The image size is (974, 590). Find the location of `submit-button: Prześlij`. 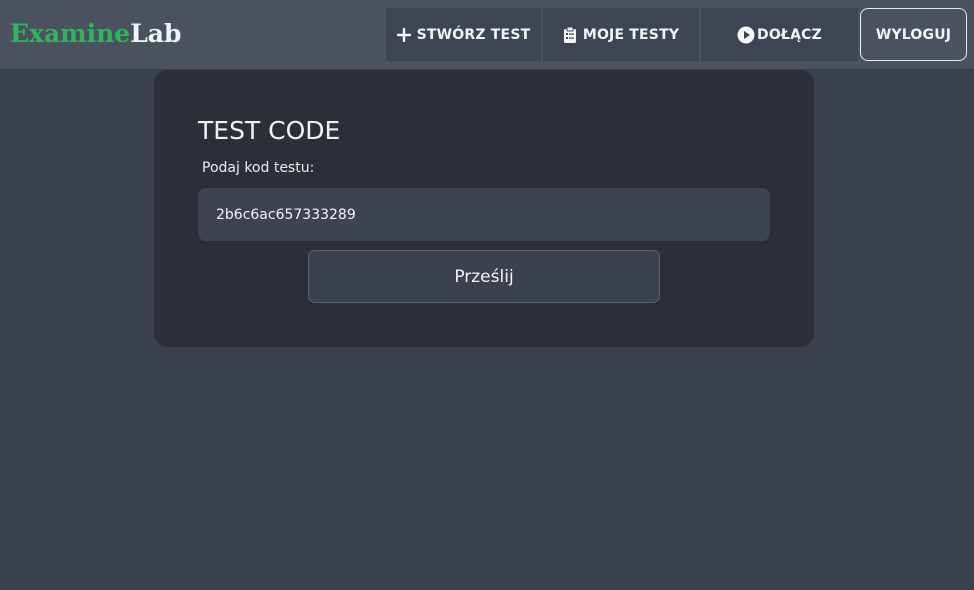

submit-button: Prześlij is located at coordinates (484, 276).